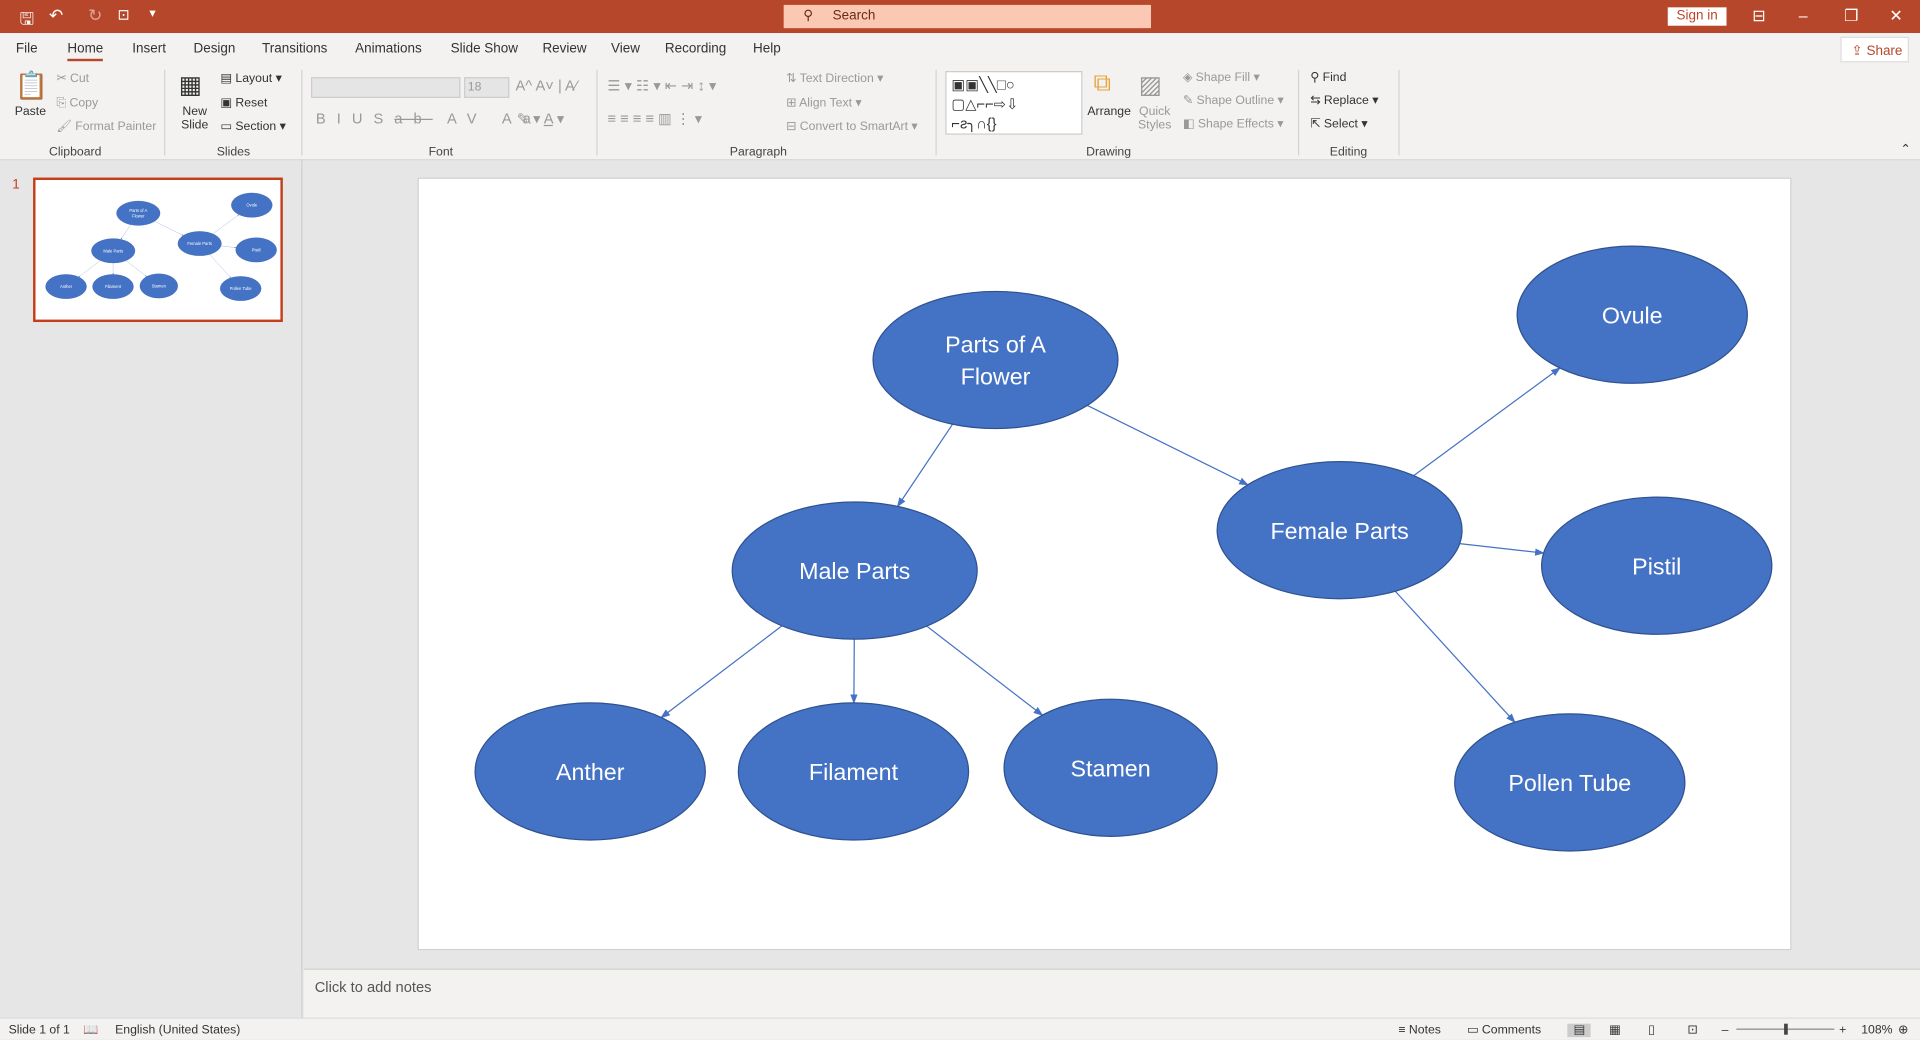  What do you see at coordinates (854, 571) in the screenshot?
I see `node-label: Male Parts` at bounding box center [854, 571].